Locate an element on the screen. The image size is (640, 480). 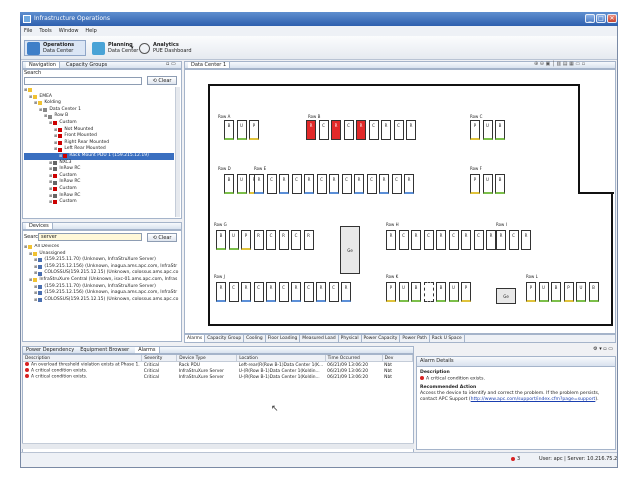
devices-clear-button: ⟲ Clear is located at coordinates (162, 237).